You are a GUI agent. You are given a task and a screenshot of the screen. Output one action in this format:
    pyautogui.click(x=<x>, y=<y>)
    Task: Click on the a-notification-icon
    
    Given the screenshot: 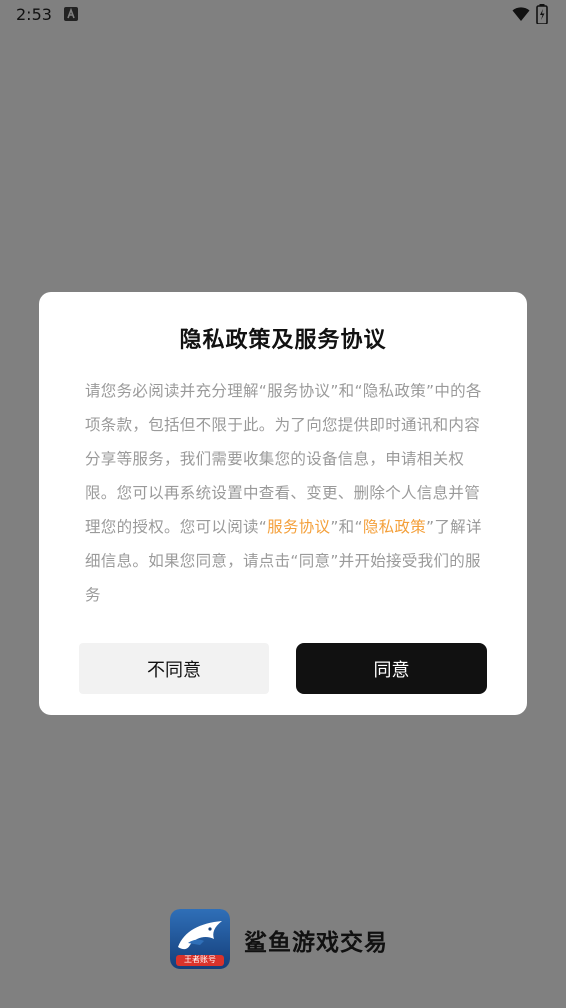 What is the action you would take?
    pyautogui.click(x=71, y=14)
    